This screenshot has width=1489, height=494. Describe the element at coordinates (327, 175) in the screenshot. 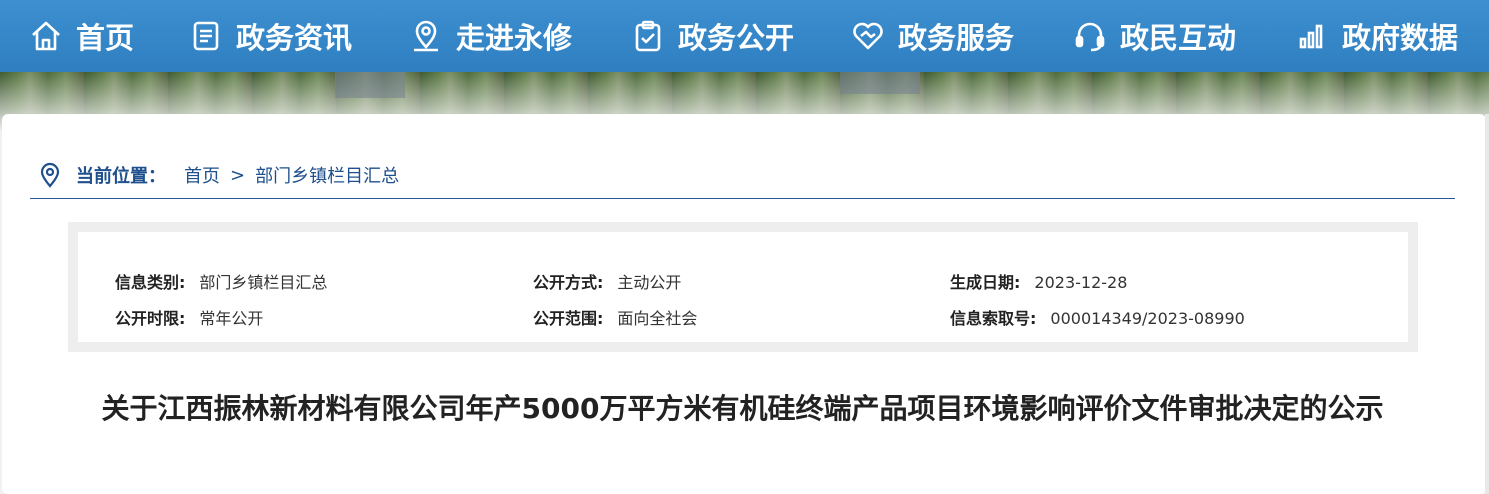

I see `breadcrumb-current-link: 部门乡镇栏目汇总` at that location.